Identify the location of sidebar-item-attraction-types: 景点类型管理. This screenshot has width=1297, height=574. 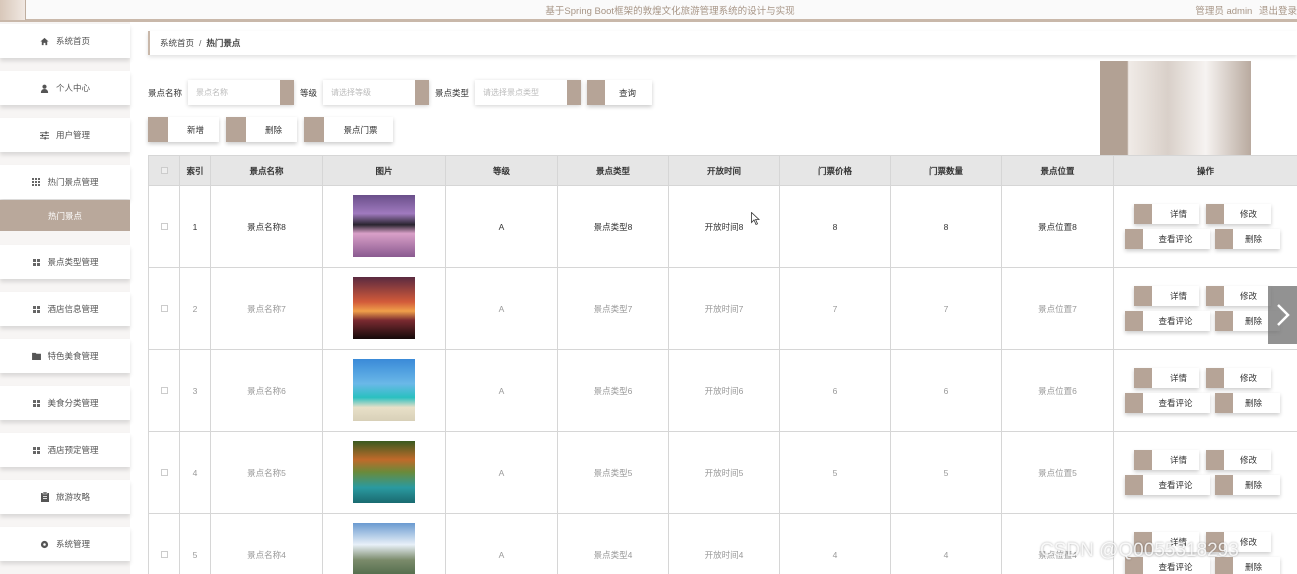
(65, 262).